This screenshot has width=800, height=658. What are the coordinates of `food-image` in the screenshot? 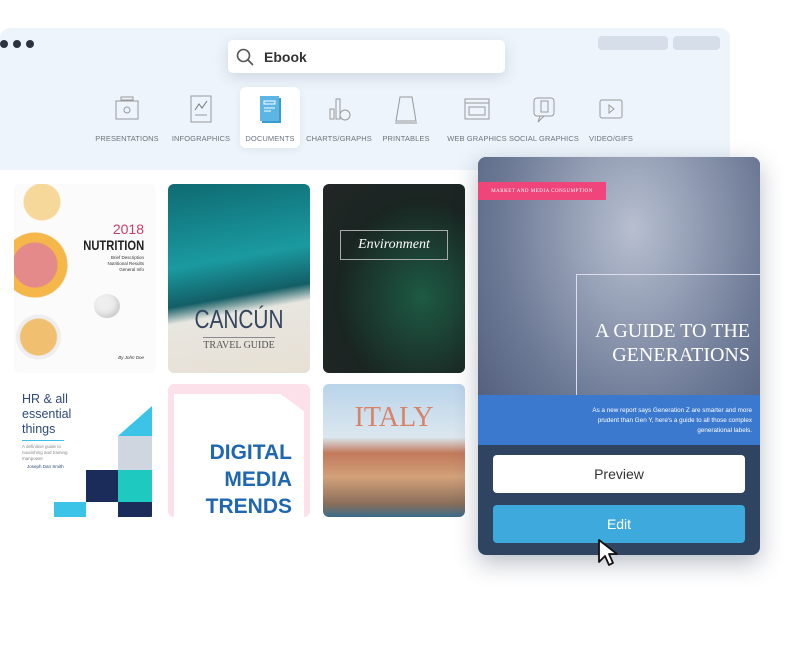 It's located at (49, 274).